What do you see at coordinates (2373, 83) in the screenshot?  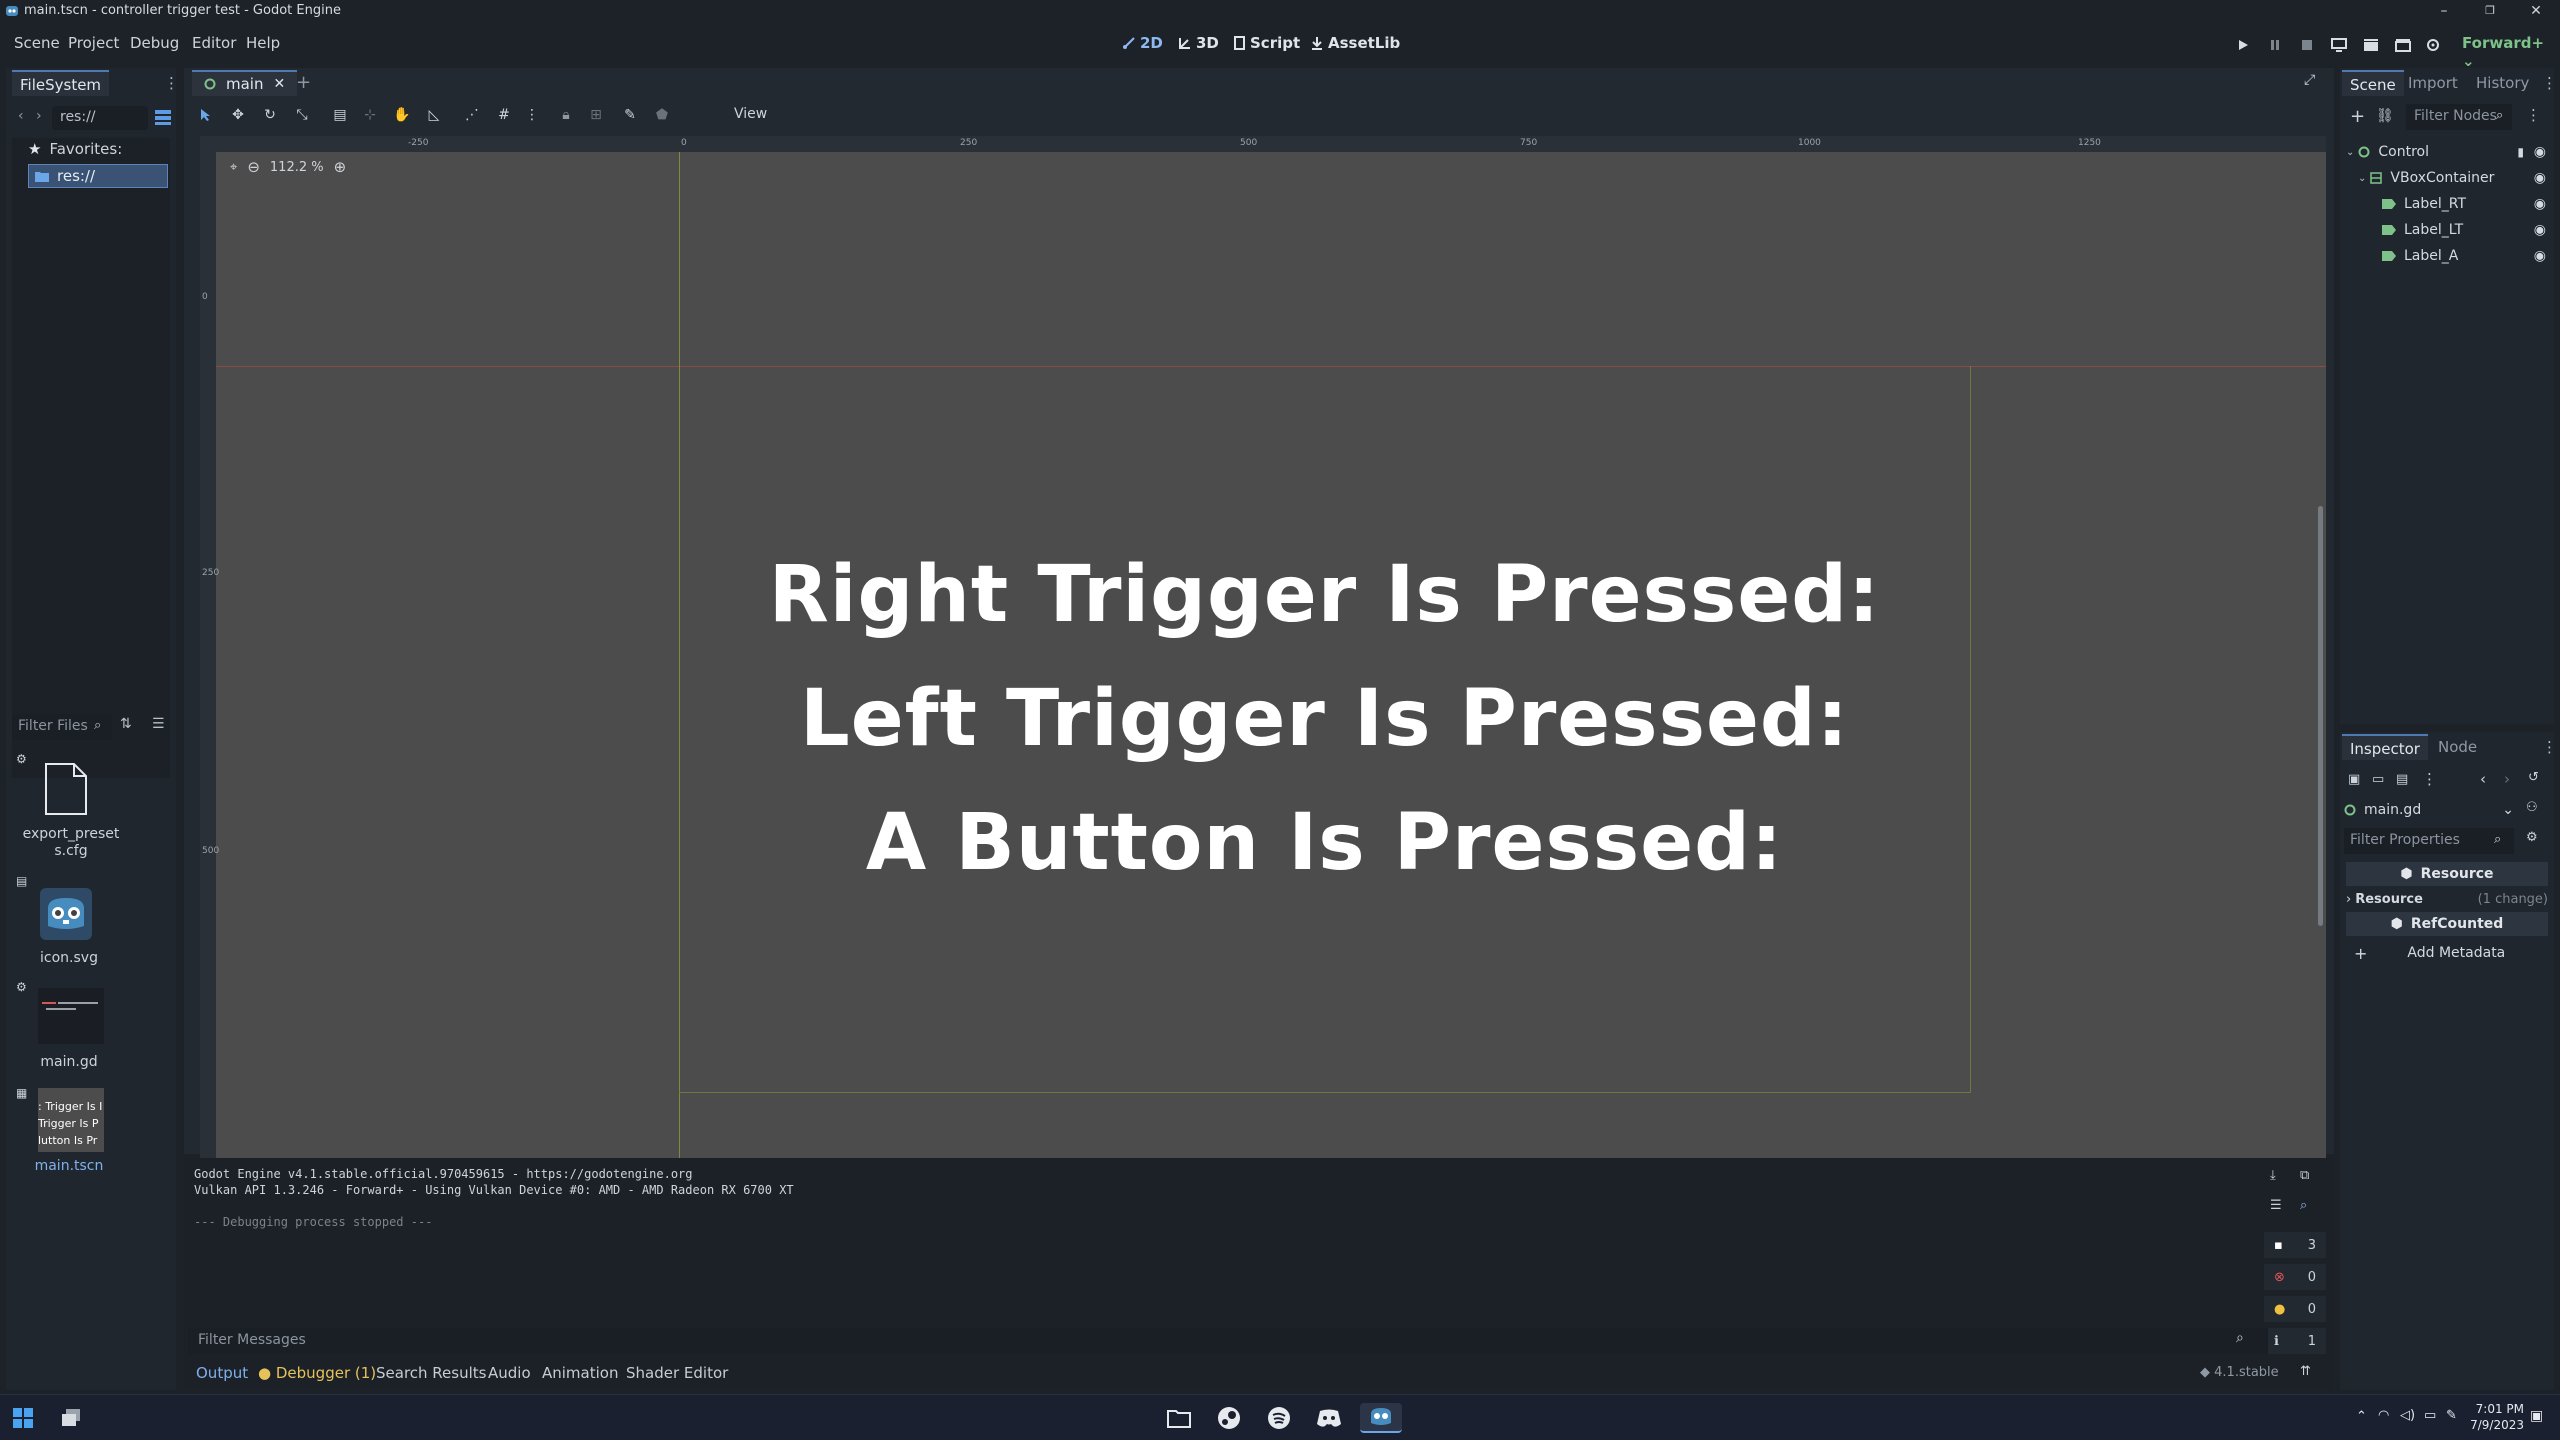 I see `tab-scene: Scene` at bounding box center [2373, 83].